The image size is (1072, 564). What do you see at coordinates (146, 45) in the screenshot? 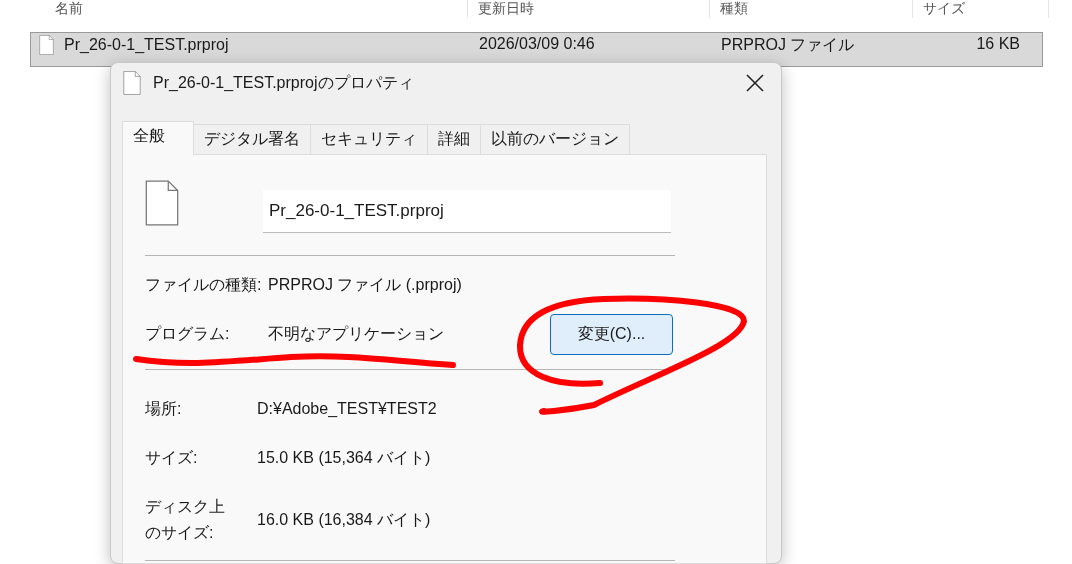
I see `file-name: Pr_26-0-1_TEST.prproj` at bounding box center [146, 45].